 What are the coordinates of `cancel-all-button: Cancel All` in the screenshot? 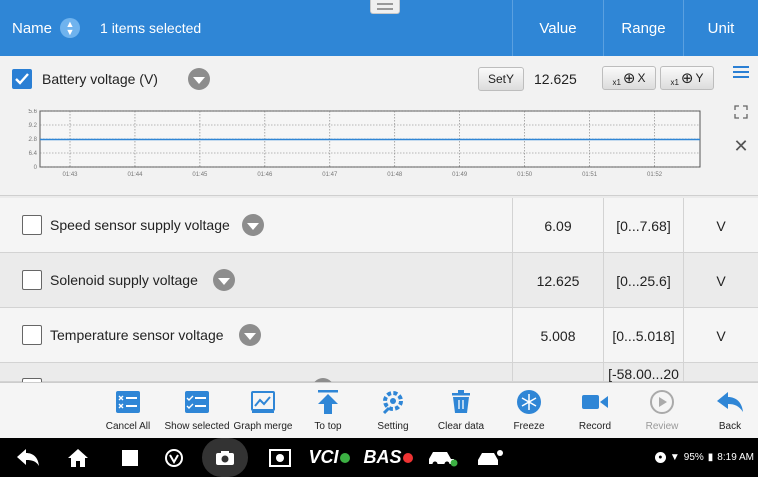 It's located at (128, 412).